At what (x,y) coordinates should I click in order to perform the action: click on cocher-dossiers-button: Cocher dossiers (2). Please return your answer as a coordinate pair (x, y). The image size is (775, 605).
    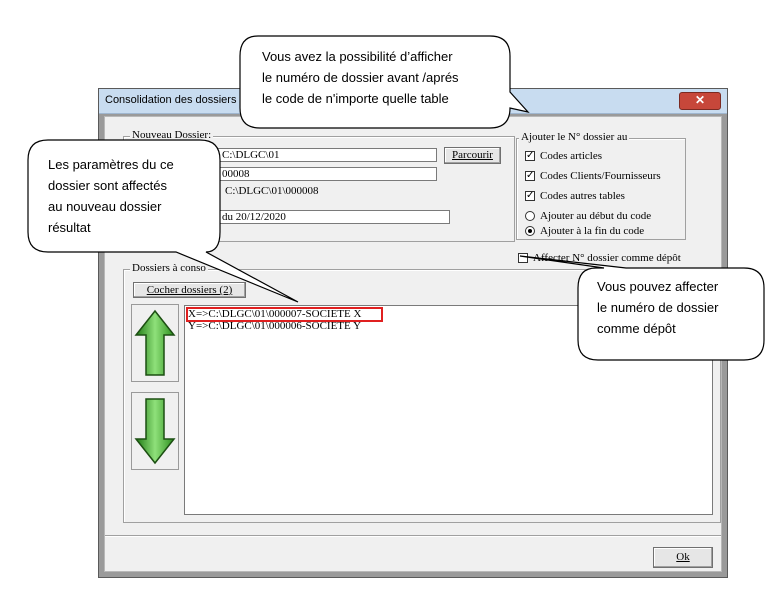
    Looking at the image, I should click on (189, 290).